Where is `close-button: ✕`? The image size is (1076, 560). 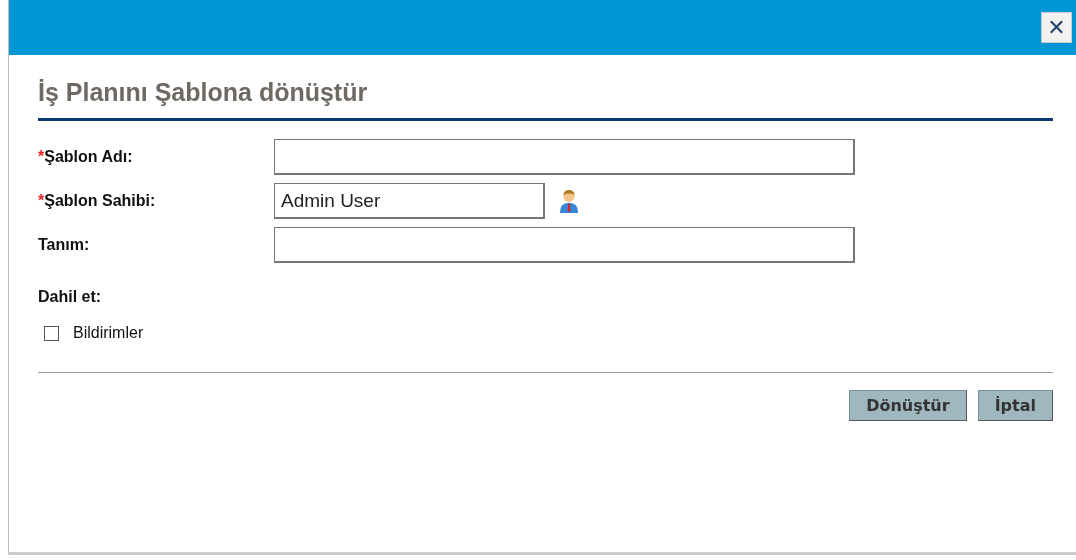
close-button: ✕ is located at coordinates (1056, 27).